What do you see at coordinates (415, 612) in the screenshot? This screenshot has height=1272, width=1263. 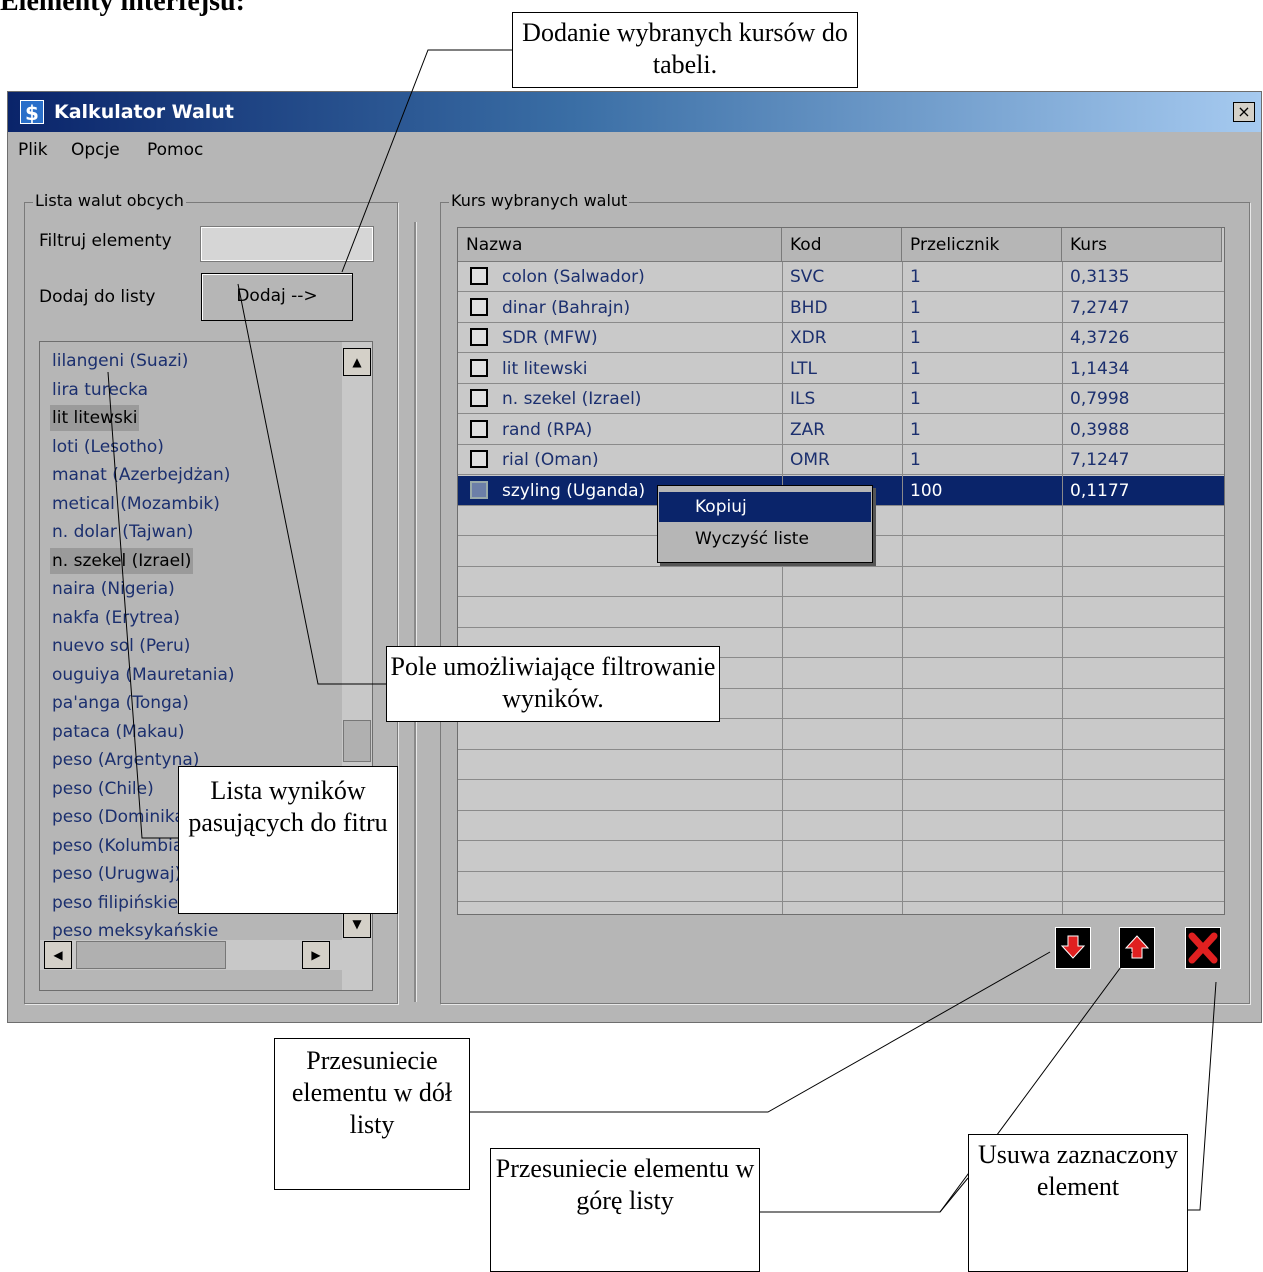 I see `panel-divider` at bounding box center [415, 612].